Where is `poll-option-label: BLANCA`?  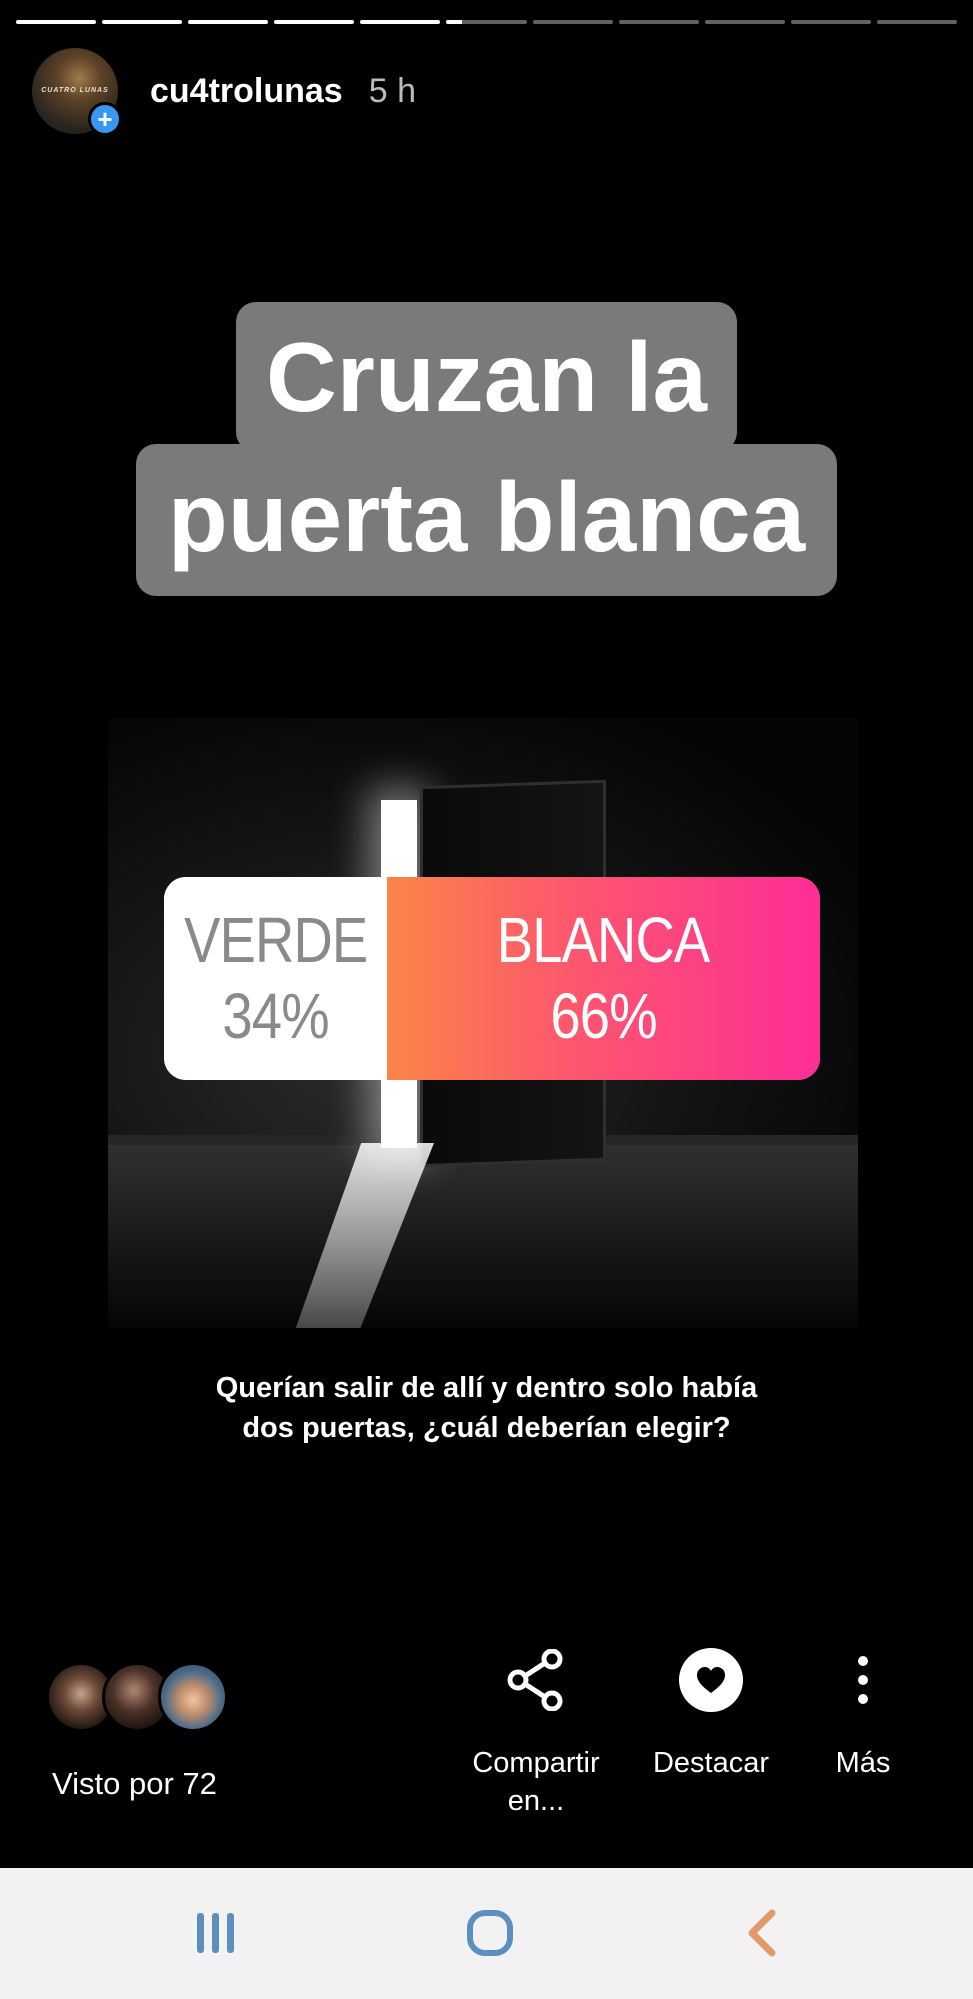 poll-option-label: BLANCA is located at coordinates (603, 939).